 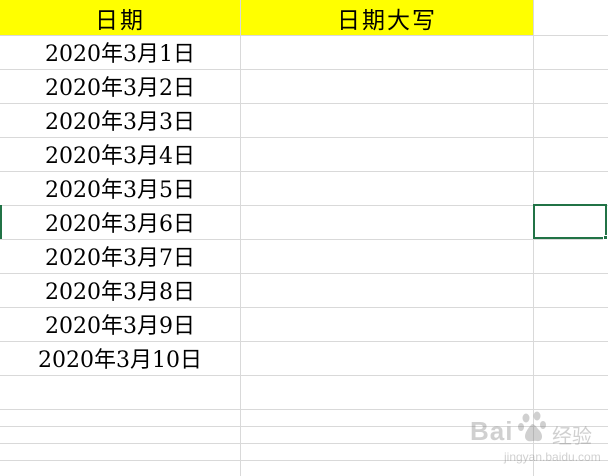 I want to click on cell-a3: 2020年3月2日, so click(x=120, y=86).